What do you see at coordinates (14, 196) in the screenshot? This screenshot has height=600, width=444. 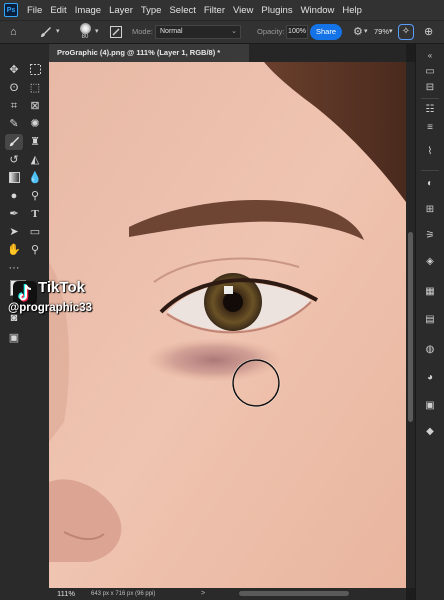 I see `dodge-icon: ●` at bounding box center [14, 196].